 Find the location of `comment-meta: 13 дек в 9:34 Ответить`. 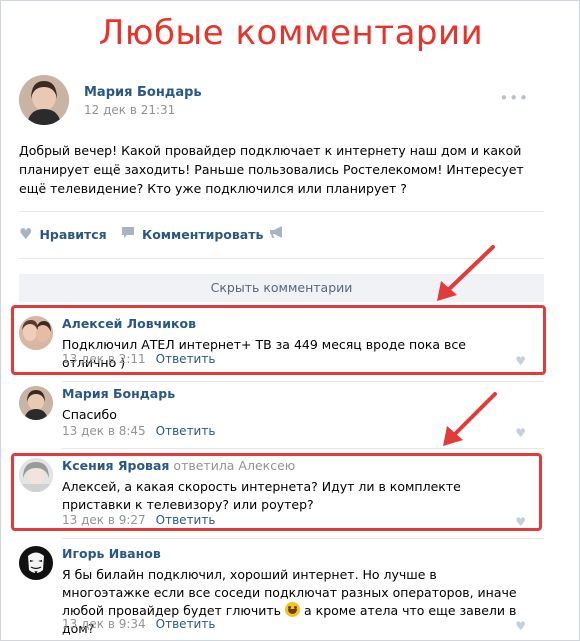

comment-meta: 13 дек в 9:34 Ответить is located at coordinates (138, 624).